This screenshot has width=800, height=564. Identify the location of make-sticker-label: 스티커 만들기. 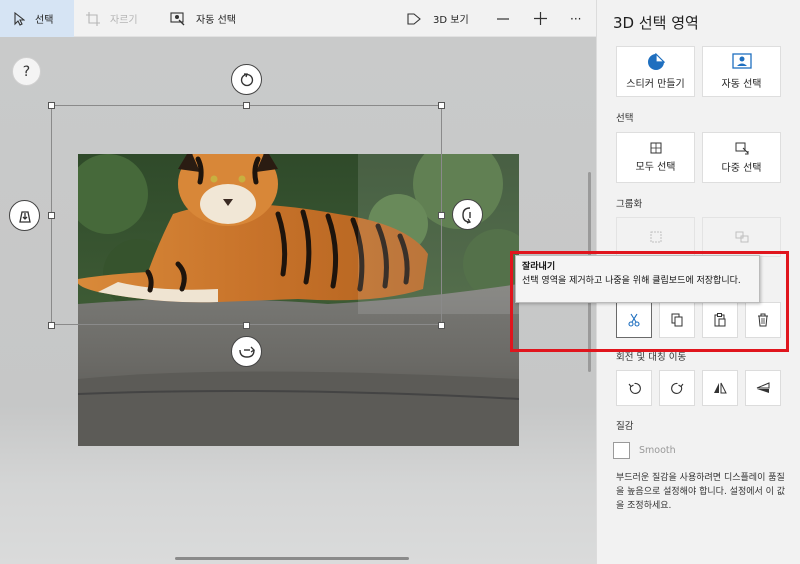
(655, 84).